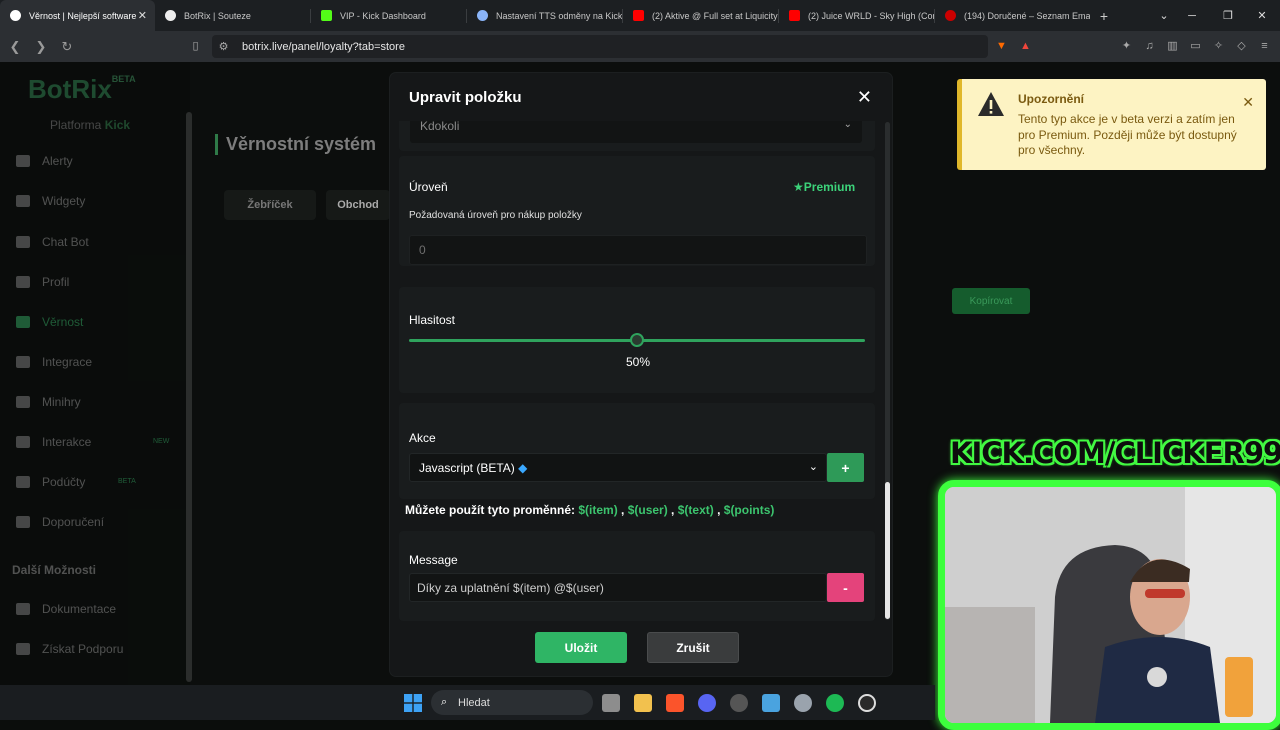 The height and width of the screenshot is (730, 1280). I want to click on save-button: Uložit, so click(581, 647).